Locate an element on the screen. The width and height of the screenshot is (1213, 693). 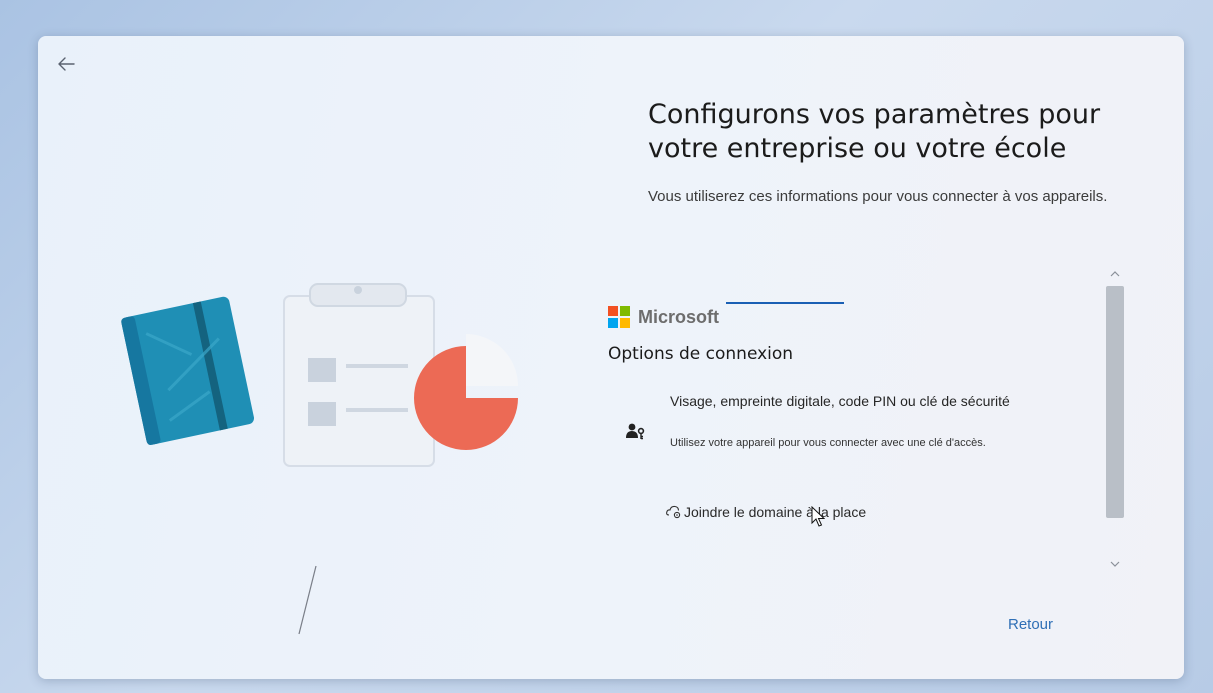
microsoft-logo: Microsoft is located at coordinates (663, 317).